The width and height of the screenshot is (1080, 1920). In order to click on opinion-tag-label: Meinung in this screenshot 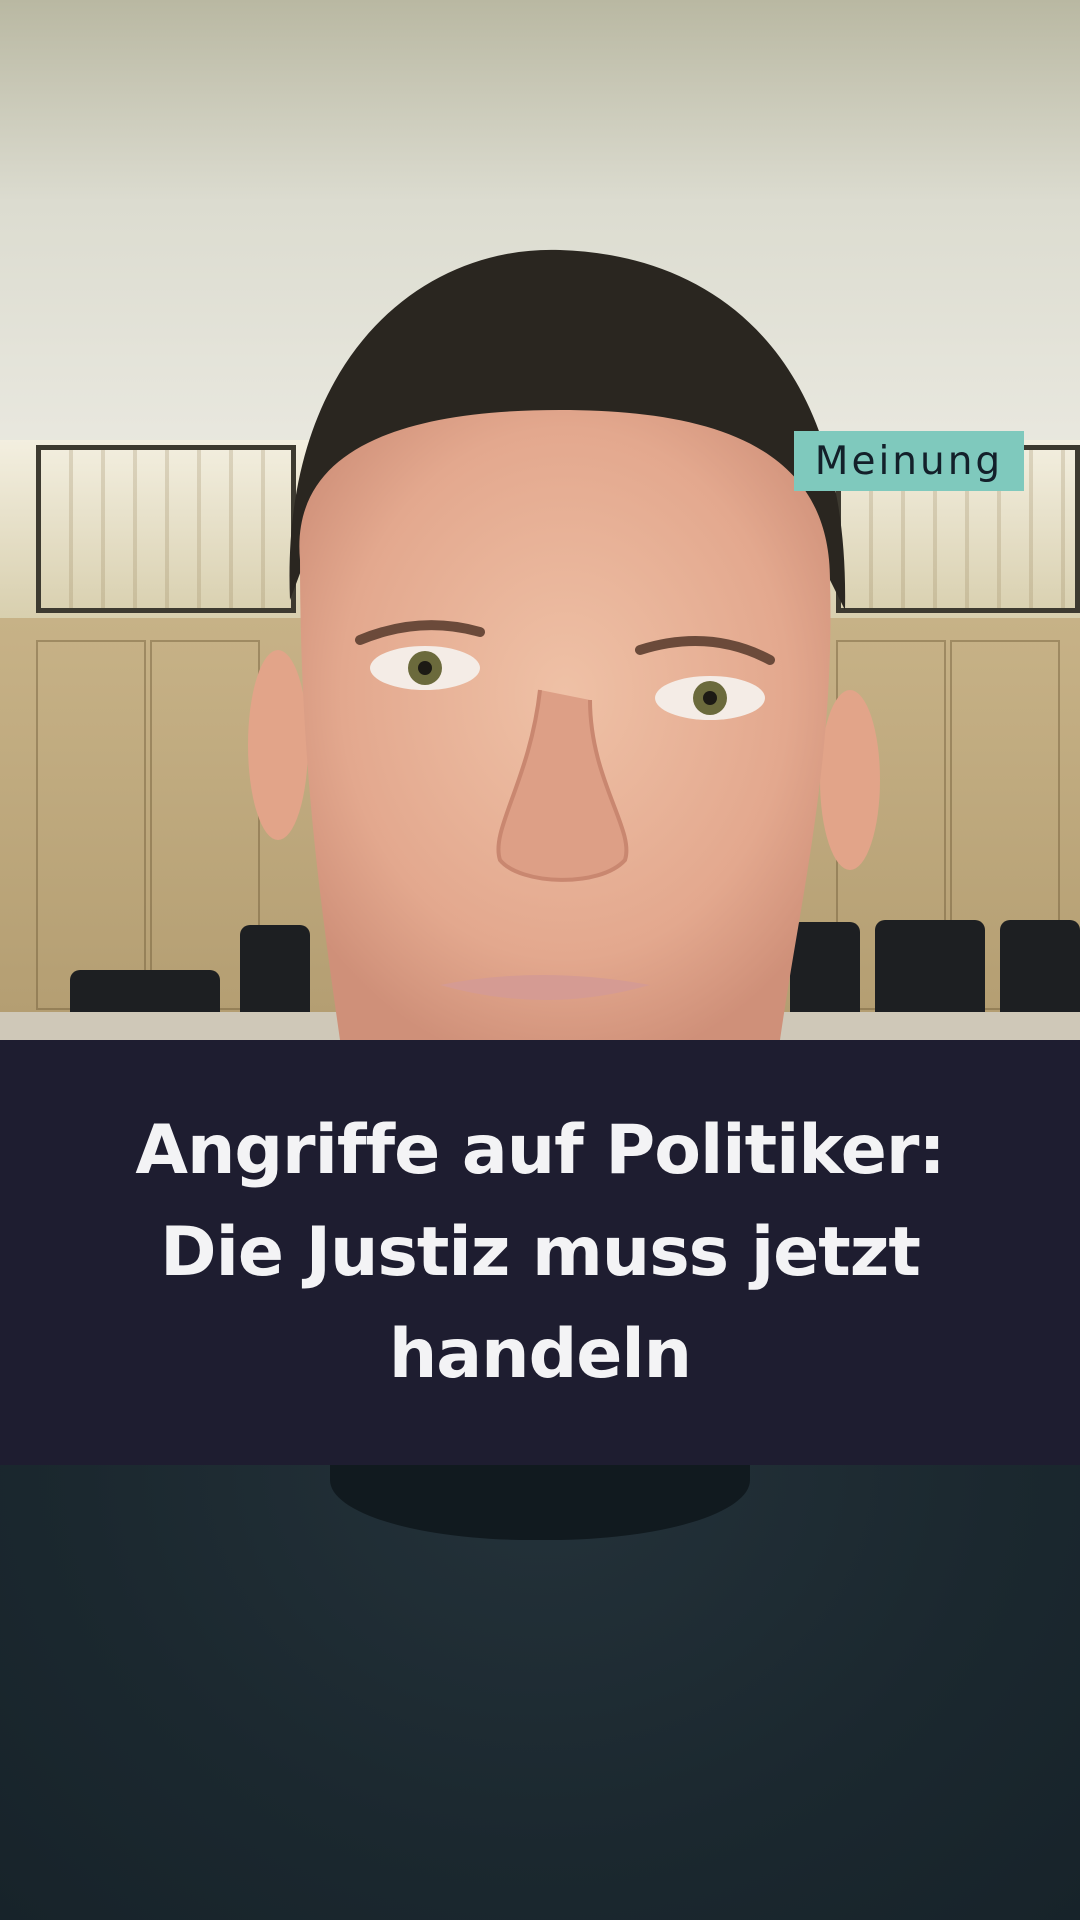, I will do `click(909, 461)`.